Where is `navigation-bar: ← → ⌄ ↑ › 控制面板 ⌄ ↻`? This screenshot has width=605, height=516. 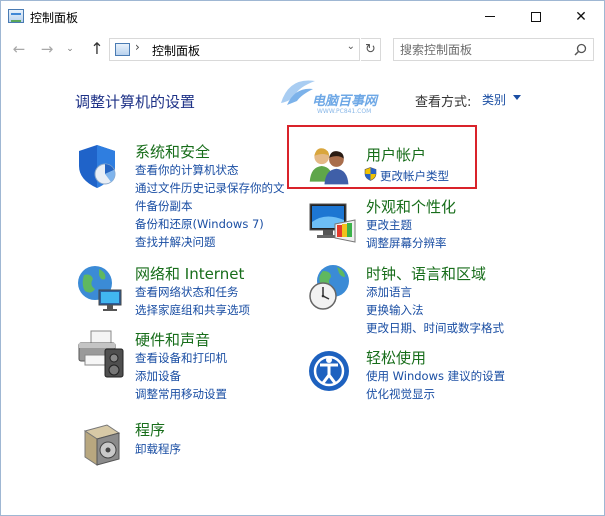 navigation-bar: ← → ⌄ ↑ › 控制面板 ⌄ ↻ is located at coordinates (302, 49).